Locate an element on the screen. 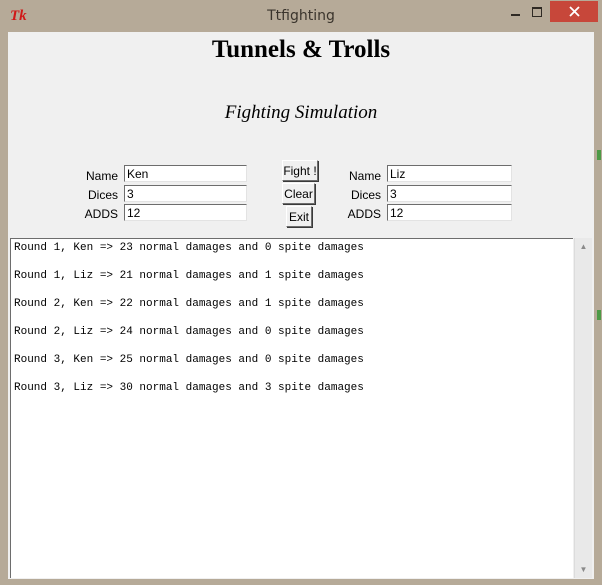  exit-button: Exit is located at coordinates (299, 216).